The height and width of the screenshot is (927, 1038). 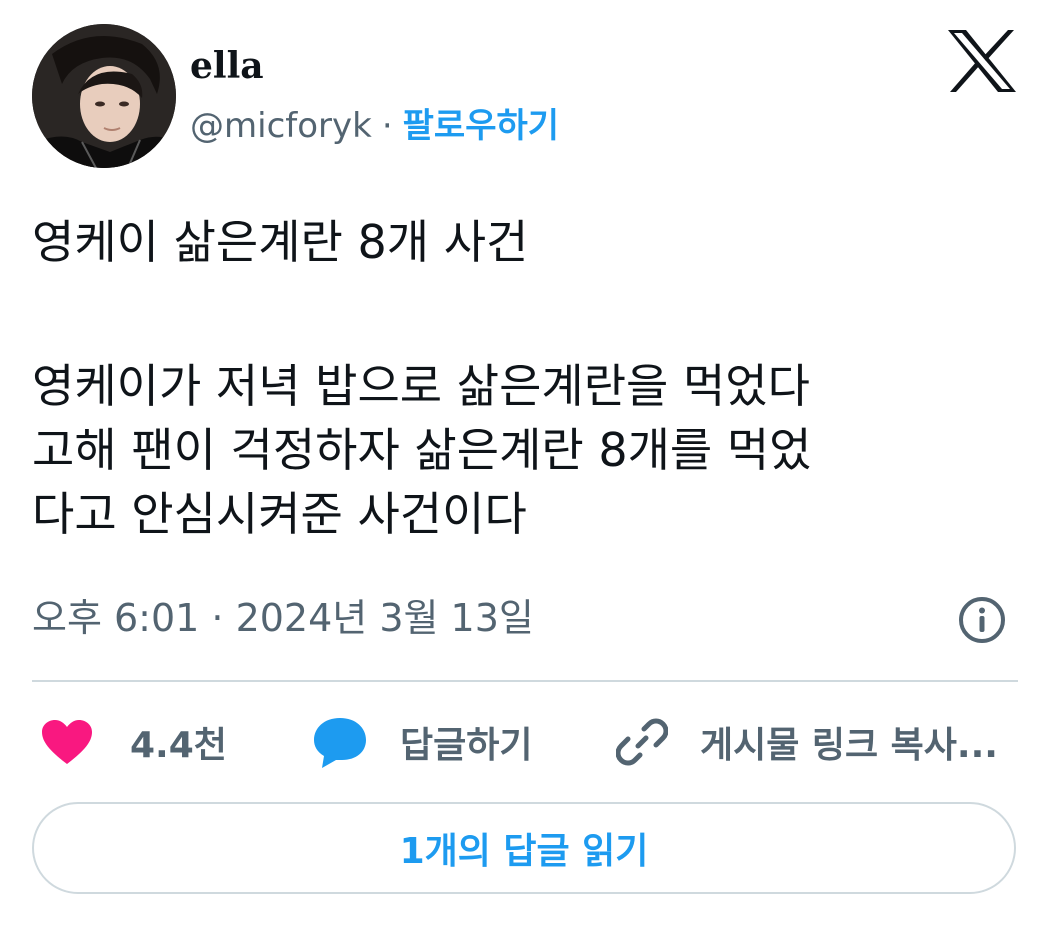 I want to click on read-replies-button: 1개의 답글 읽기, so click(x=524, y=848).